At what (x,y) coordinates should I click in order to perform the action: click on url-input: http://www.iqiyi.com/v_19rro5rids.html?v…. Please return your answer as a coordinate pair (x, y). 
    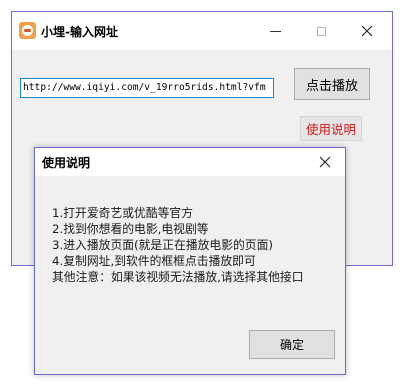
    Looking at the image, I should click on (147, 88).